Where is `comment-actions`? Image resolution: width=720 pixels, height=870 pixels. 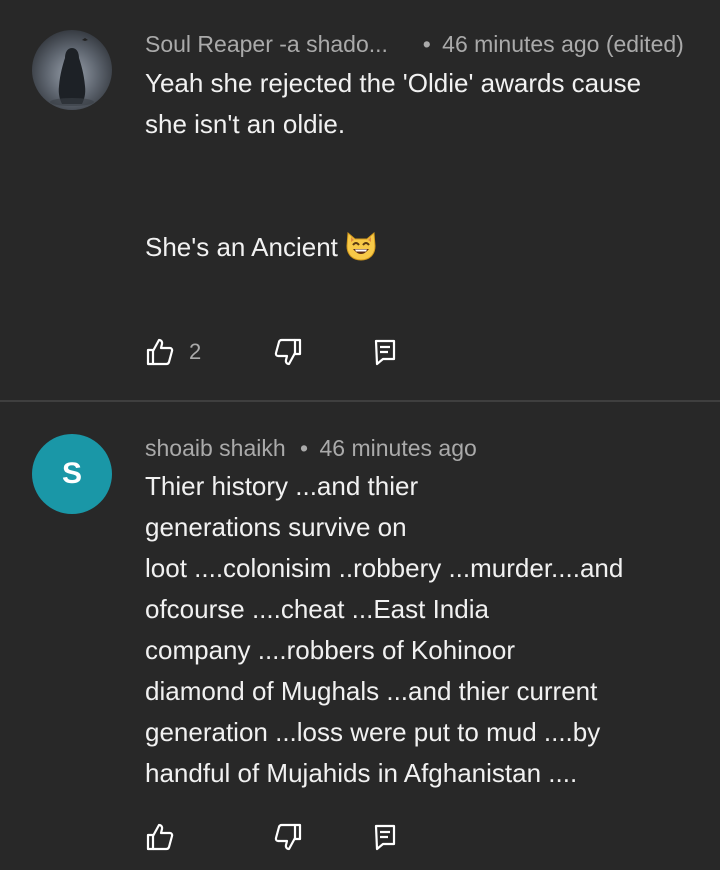
comment-actions is located at coordinates (275, 837).